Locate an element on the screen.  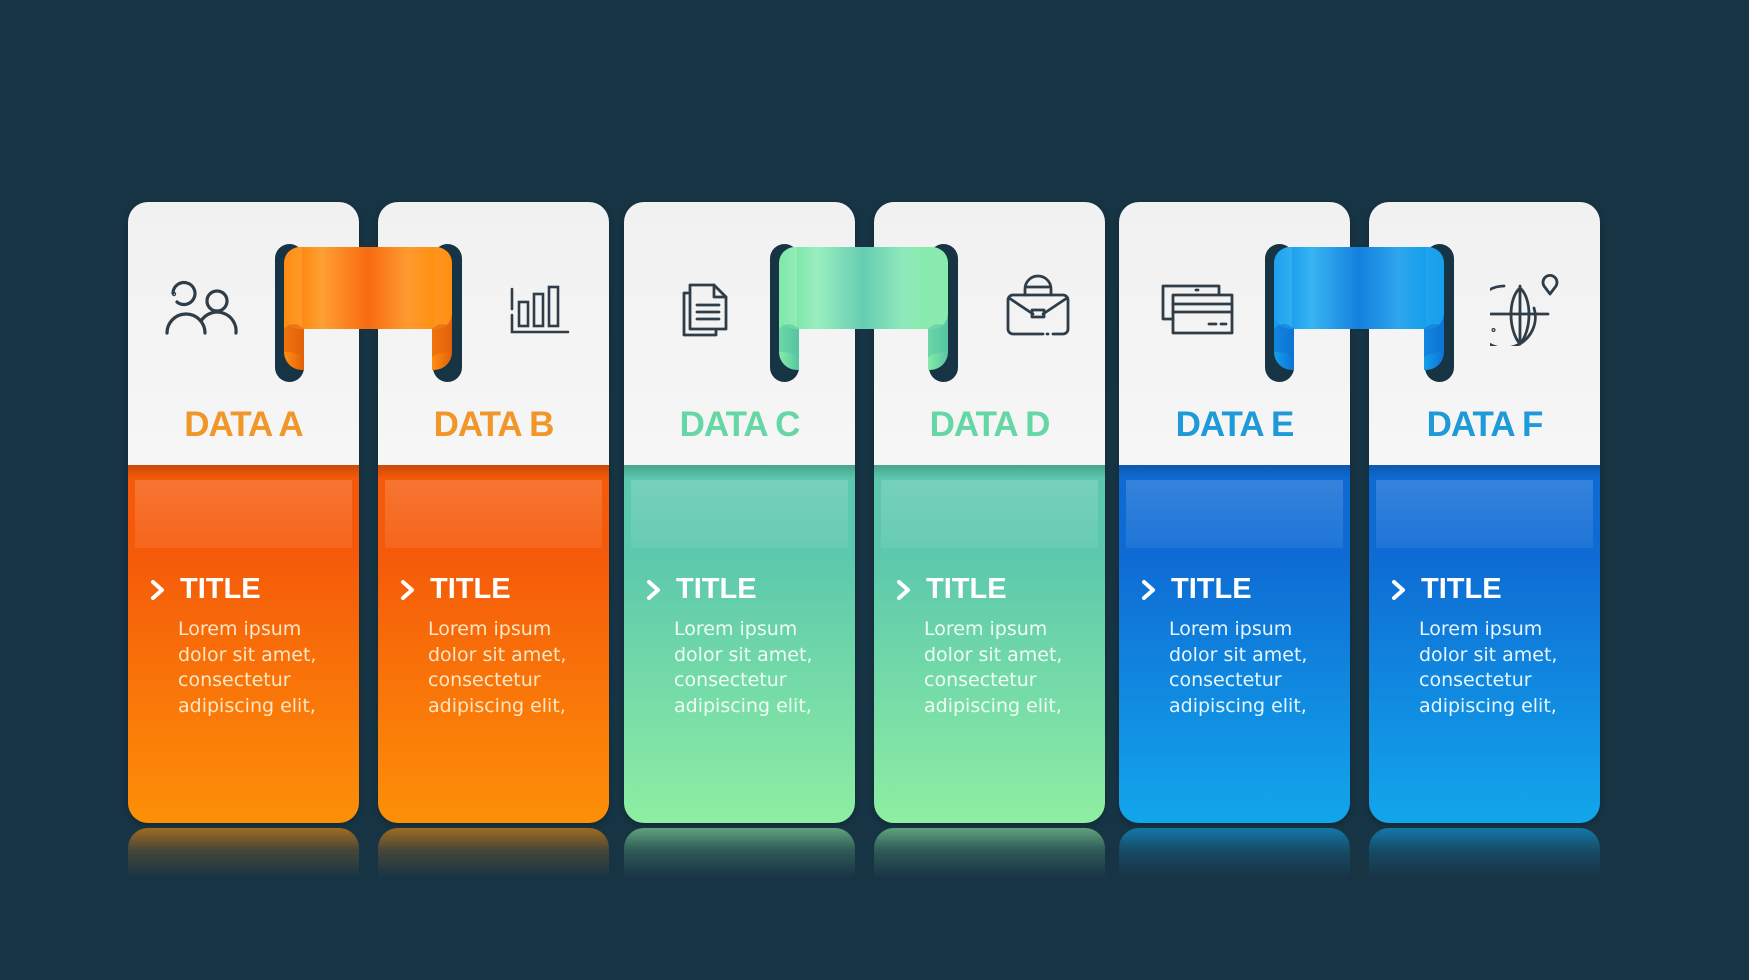
ribbon-a-b is located at coordinates (368, 308).